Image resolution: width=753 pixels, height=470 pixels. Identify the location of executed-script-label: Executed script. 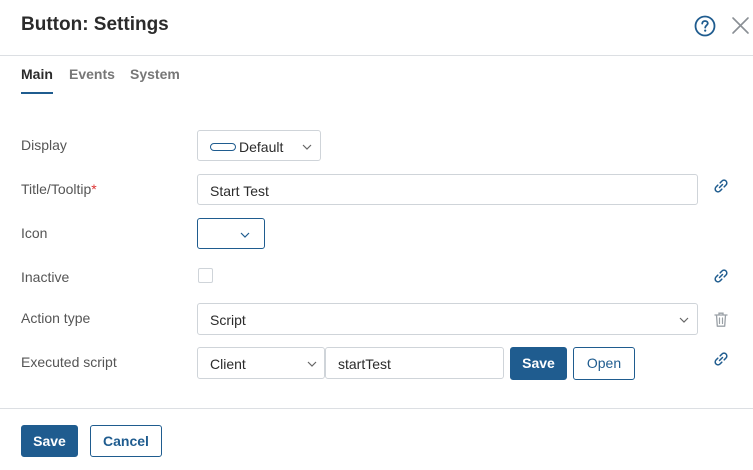
(69, 362).